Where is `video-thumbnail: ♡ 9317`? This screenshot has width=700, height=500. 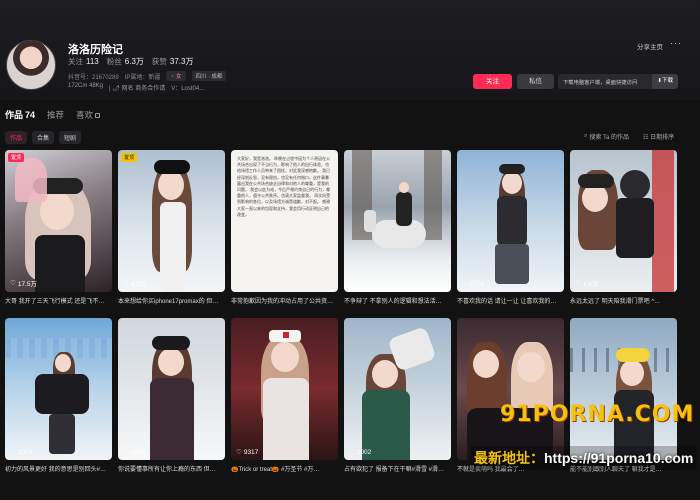 video-thumbnail: ♡ 9317 is located at coordinates (284, 389).